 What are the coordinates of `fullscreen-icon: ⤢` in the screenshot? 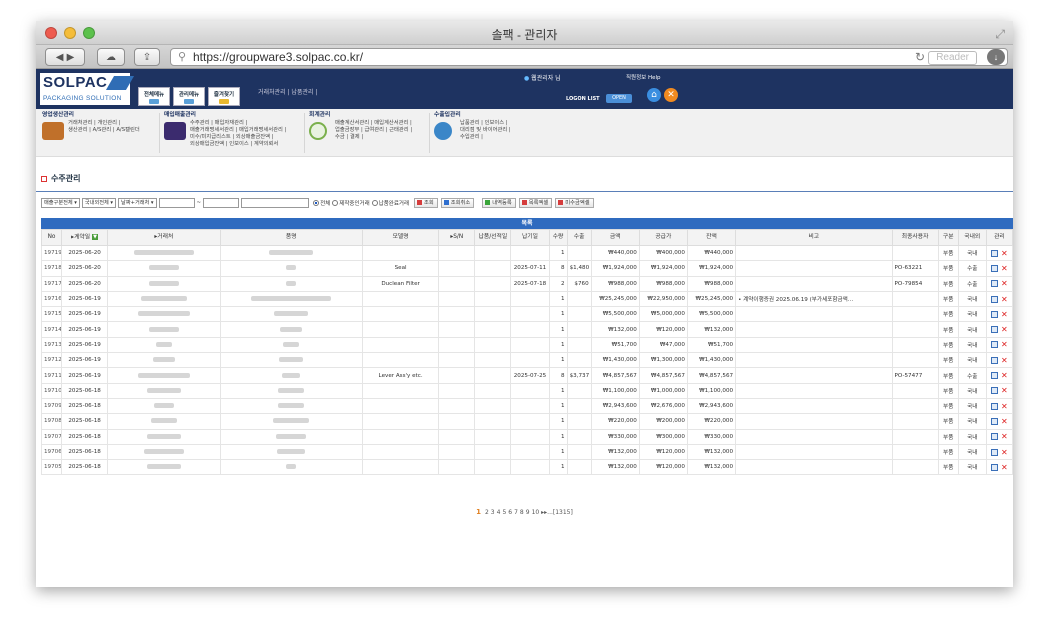 It's located at (1000, 34).